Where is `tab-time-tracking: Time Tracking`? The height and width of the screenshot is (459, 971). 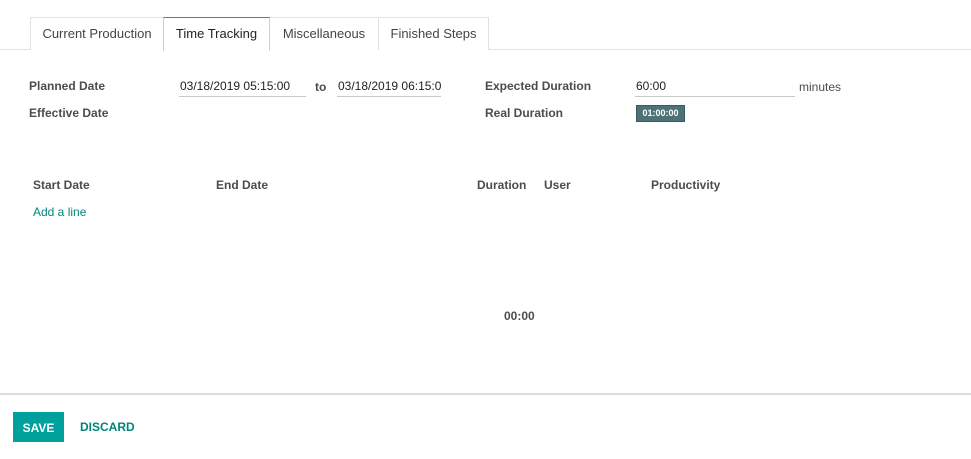
tab-time-tracking: Time Tracking is located at coordinates (216, 34).